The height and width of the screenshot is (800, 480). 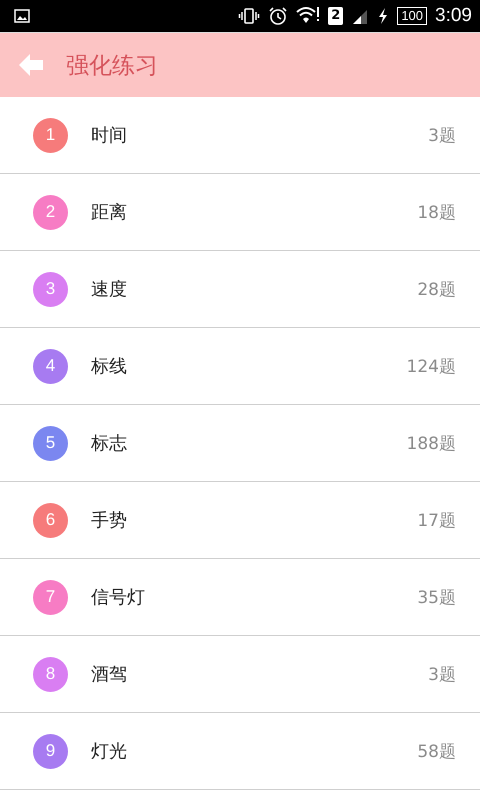 What do you see at coordinates (240, 135) in the screenshot?
I see `topic-row: 1 时间 3题` at bounding box center [240, 135].